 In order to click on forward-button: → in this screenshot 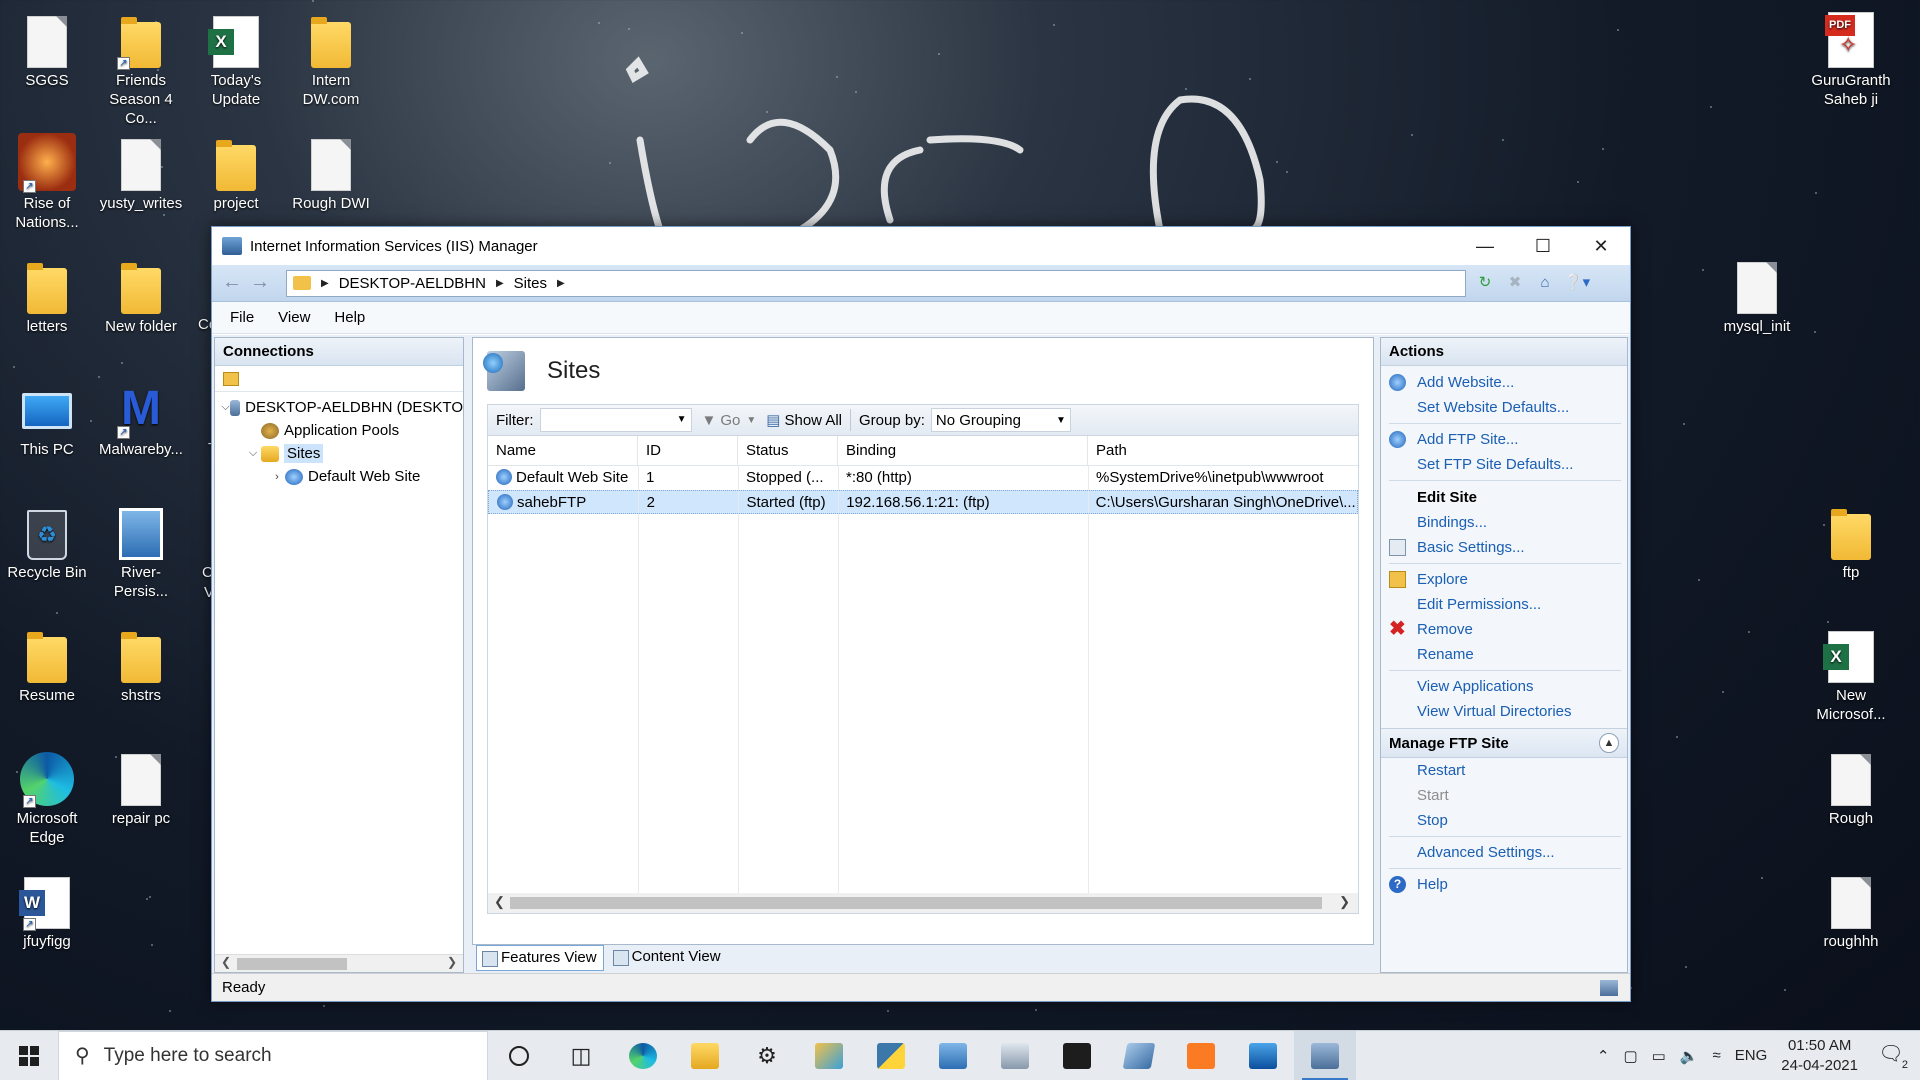, I will do `click(260, 283)`.